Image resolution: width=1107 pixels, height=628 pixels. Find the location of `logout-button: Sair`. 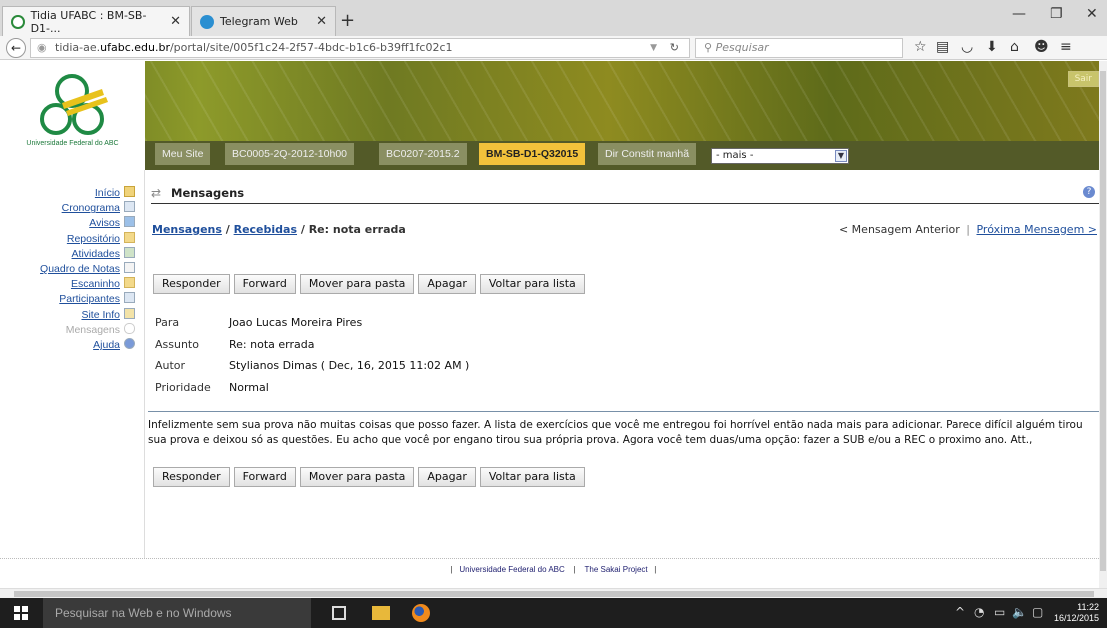

logout-button: Sair is located at coordinates (1083, 79).